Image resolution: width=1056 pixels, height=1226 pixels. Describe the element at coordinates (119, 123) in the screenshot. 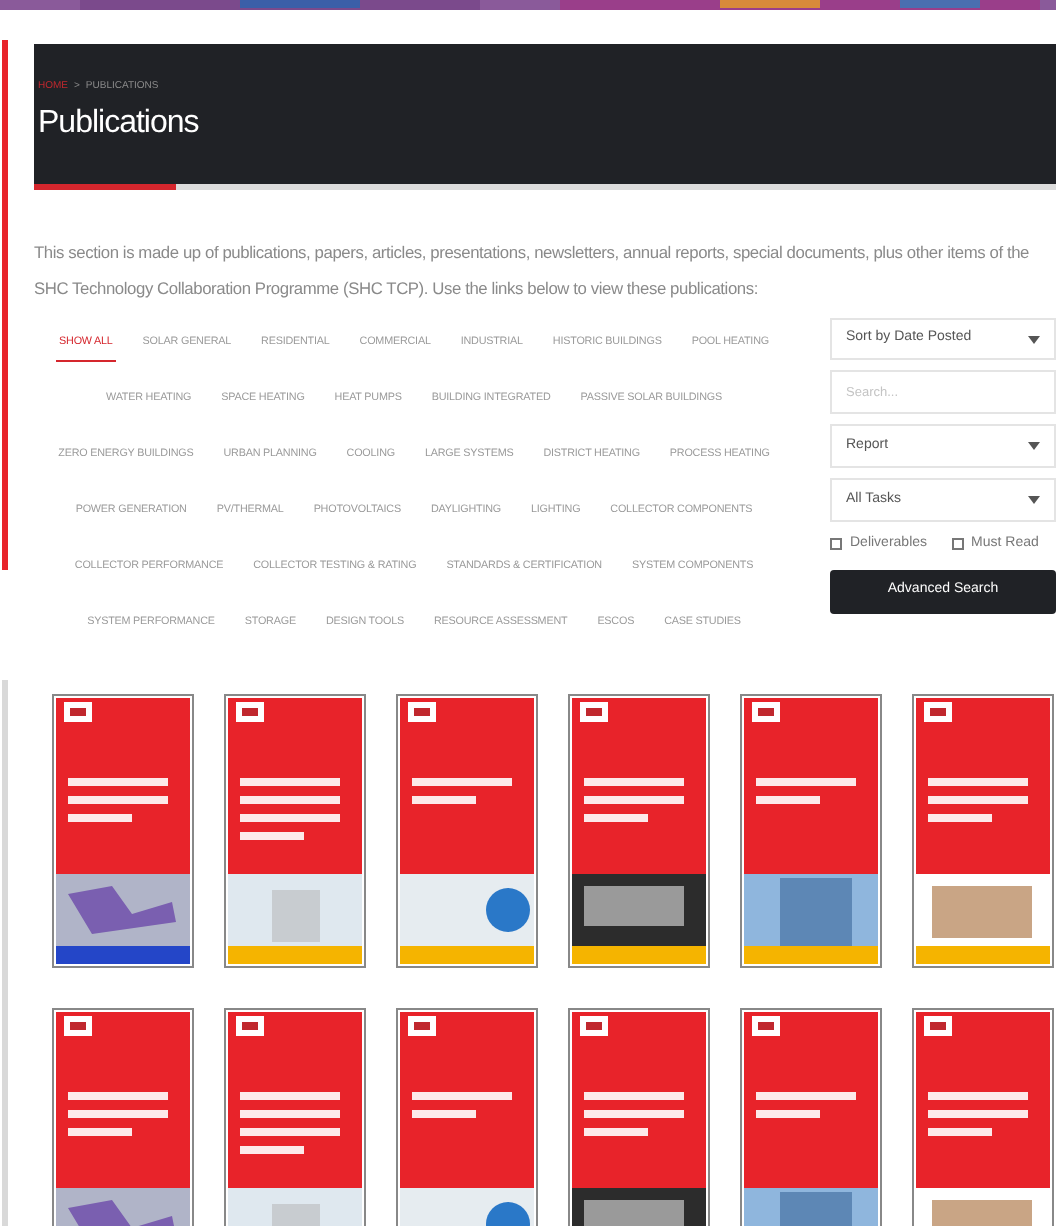

I see `page-title: Publications` at that location.